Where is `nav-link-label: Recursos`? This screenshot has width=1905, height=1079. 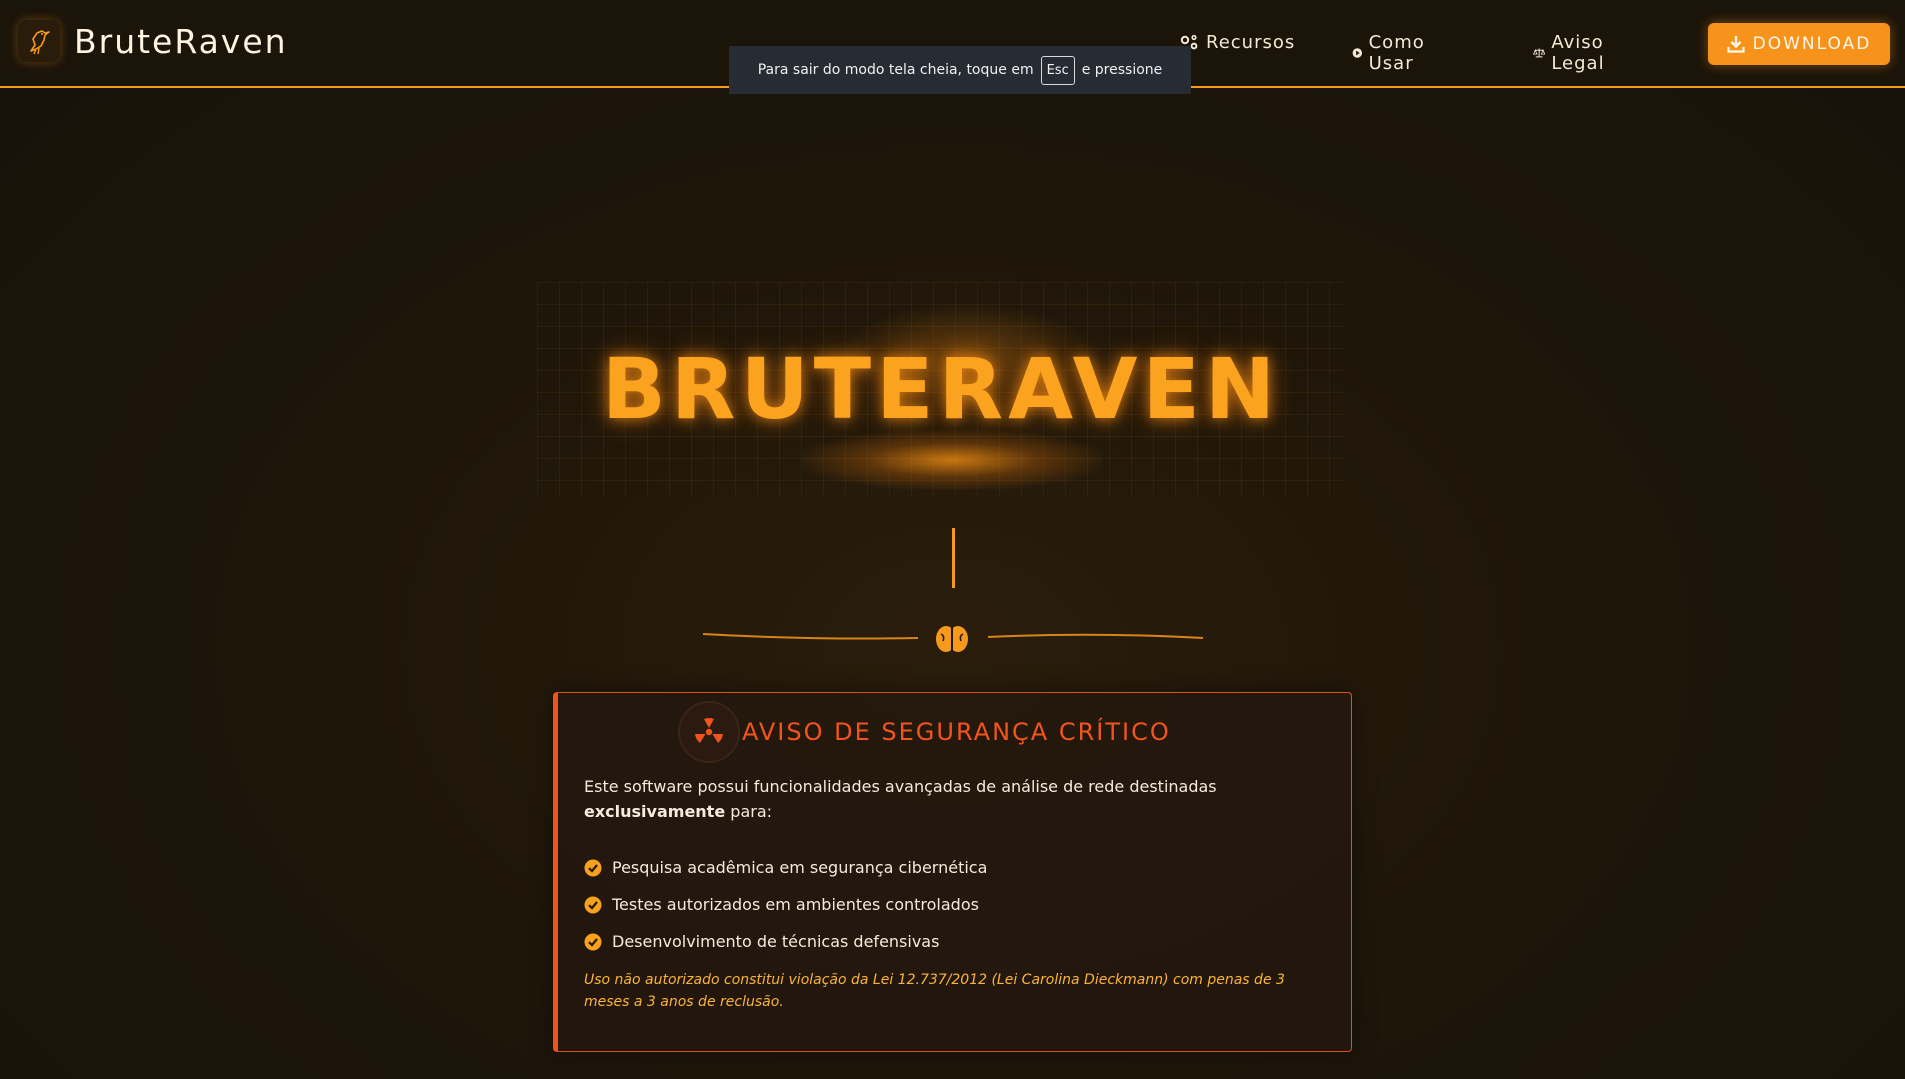
nav-link-label: Recursos is located at coordinates (1251, 42).